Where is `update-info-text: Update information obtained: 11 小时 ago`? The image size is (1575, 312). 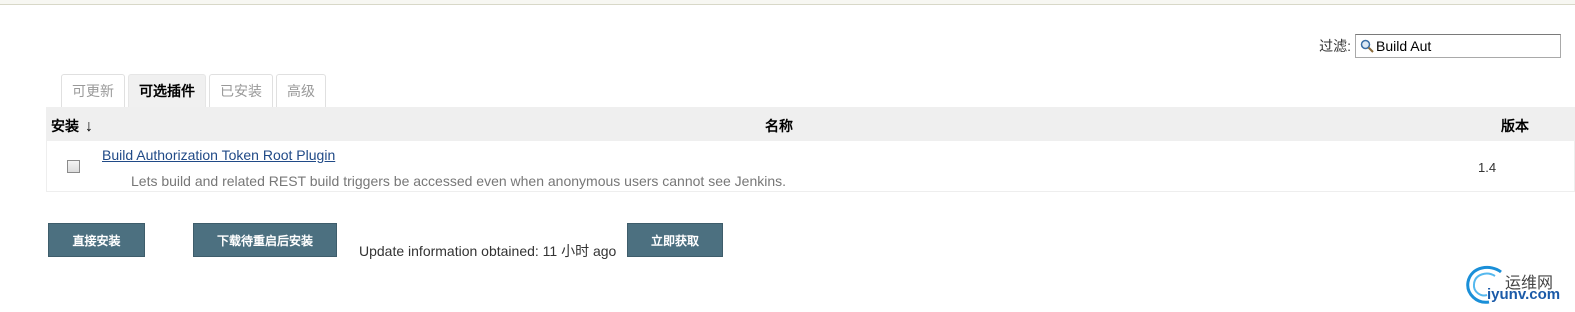 update-info-text: Update information obtained: 11 小时 ago is located at coordinates (488, 251).